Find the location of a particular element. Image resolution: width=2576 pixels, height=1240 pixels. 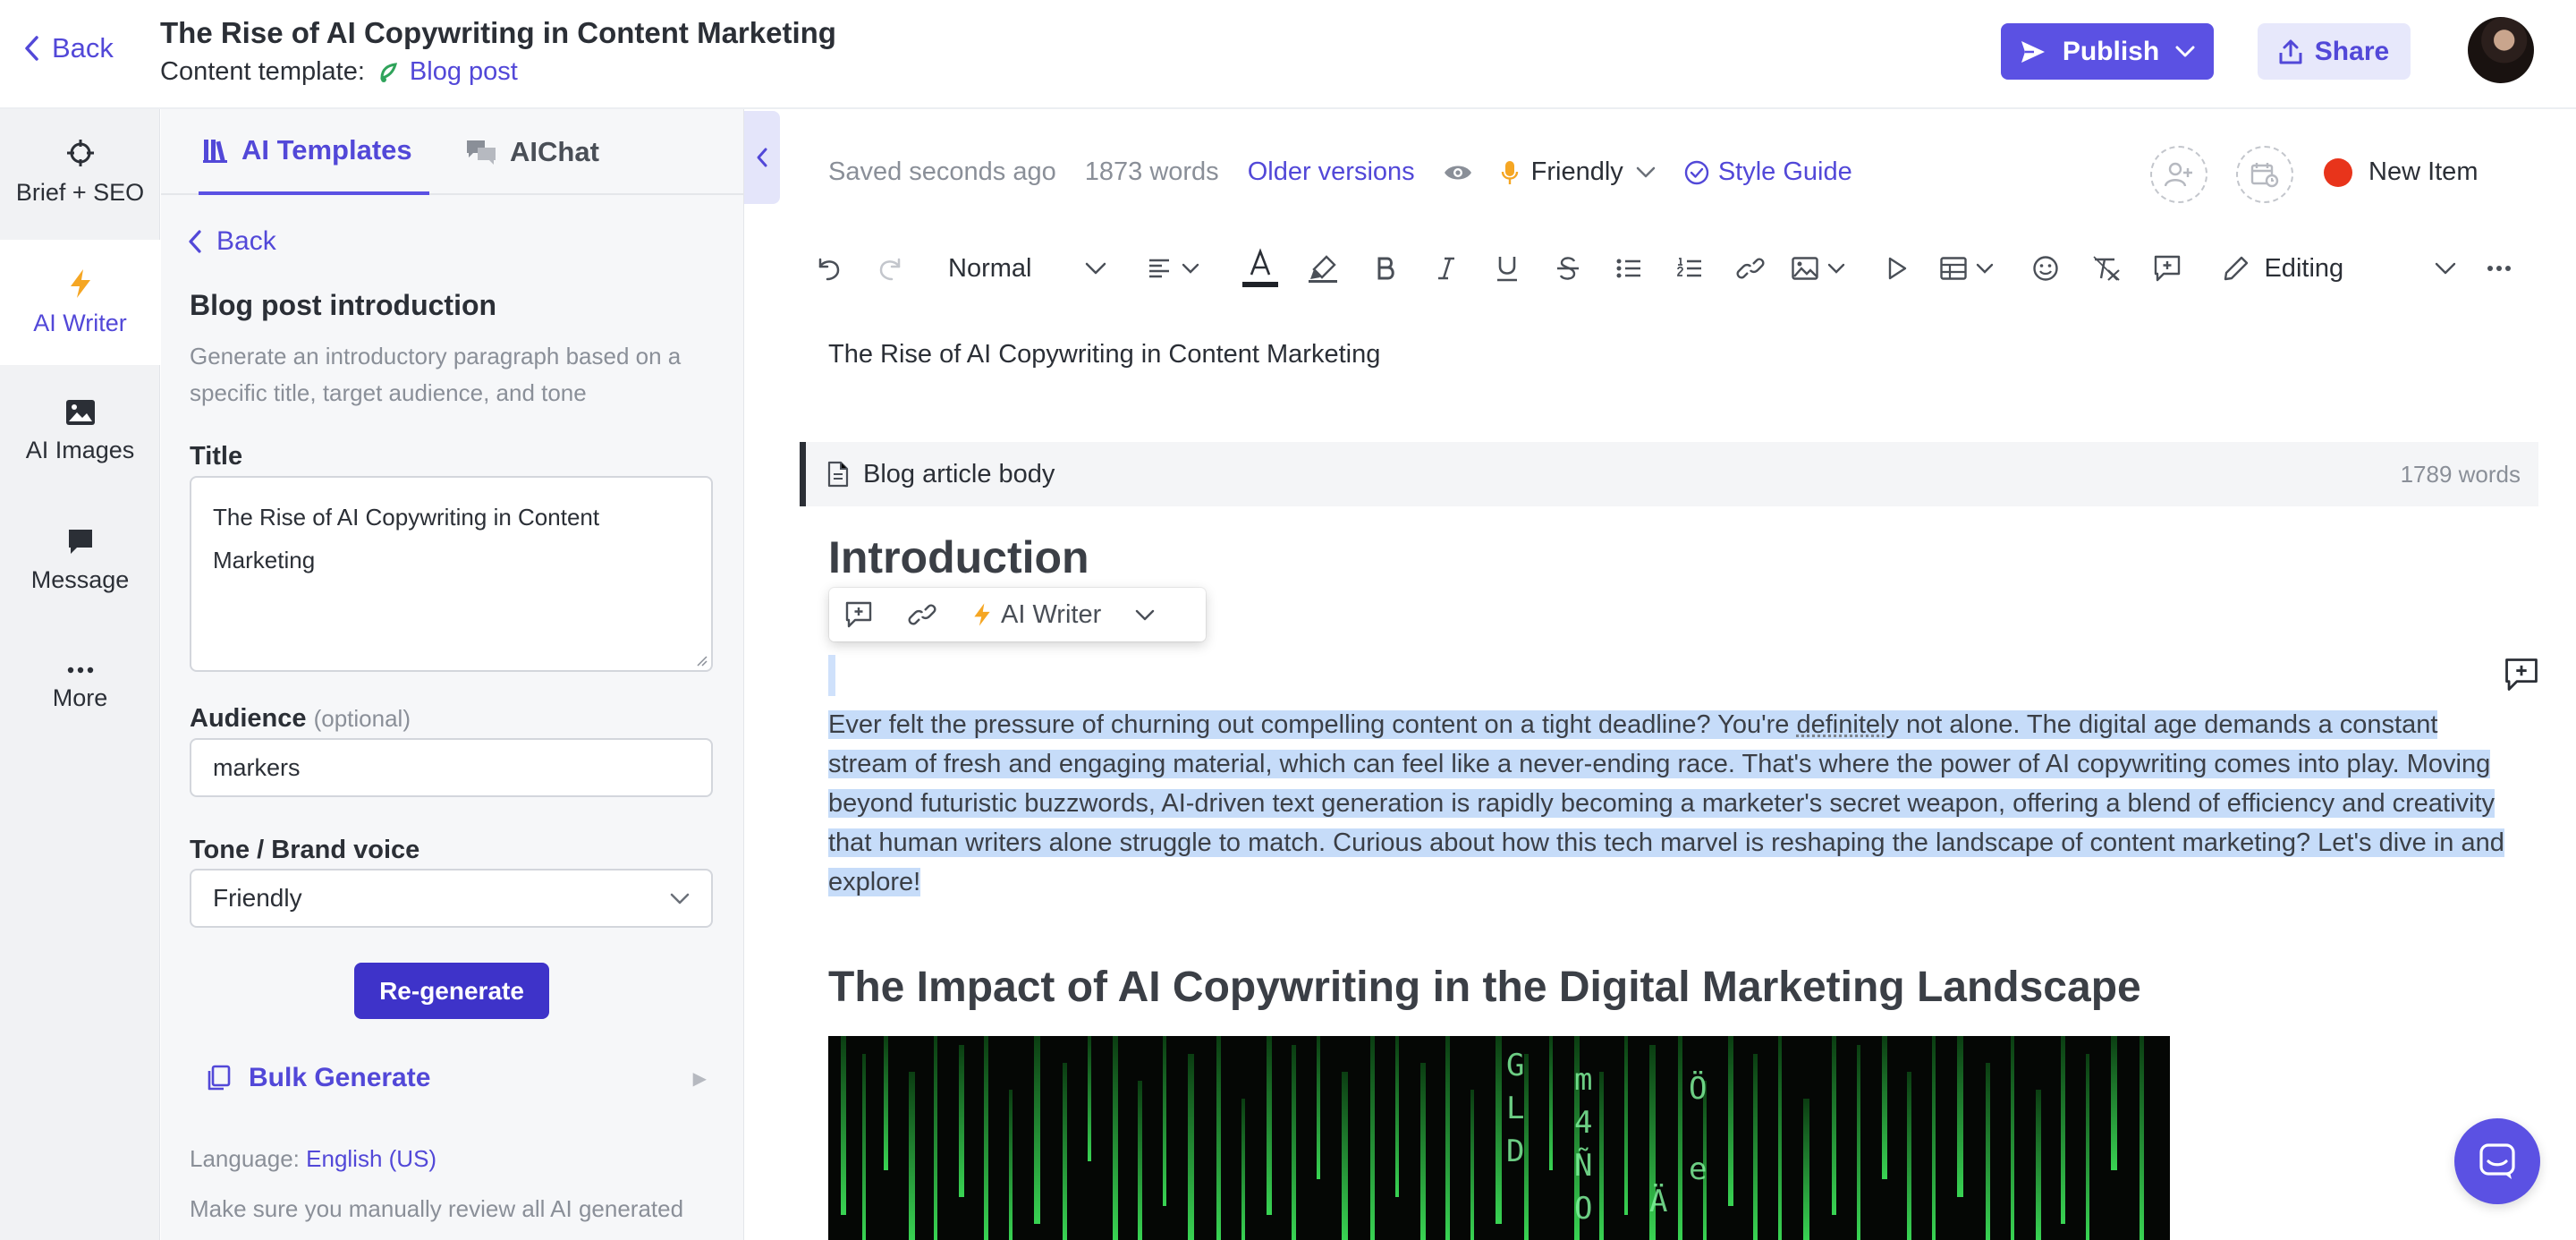

word-count: 1873 words is located at coordinates (1151, 171).